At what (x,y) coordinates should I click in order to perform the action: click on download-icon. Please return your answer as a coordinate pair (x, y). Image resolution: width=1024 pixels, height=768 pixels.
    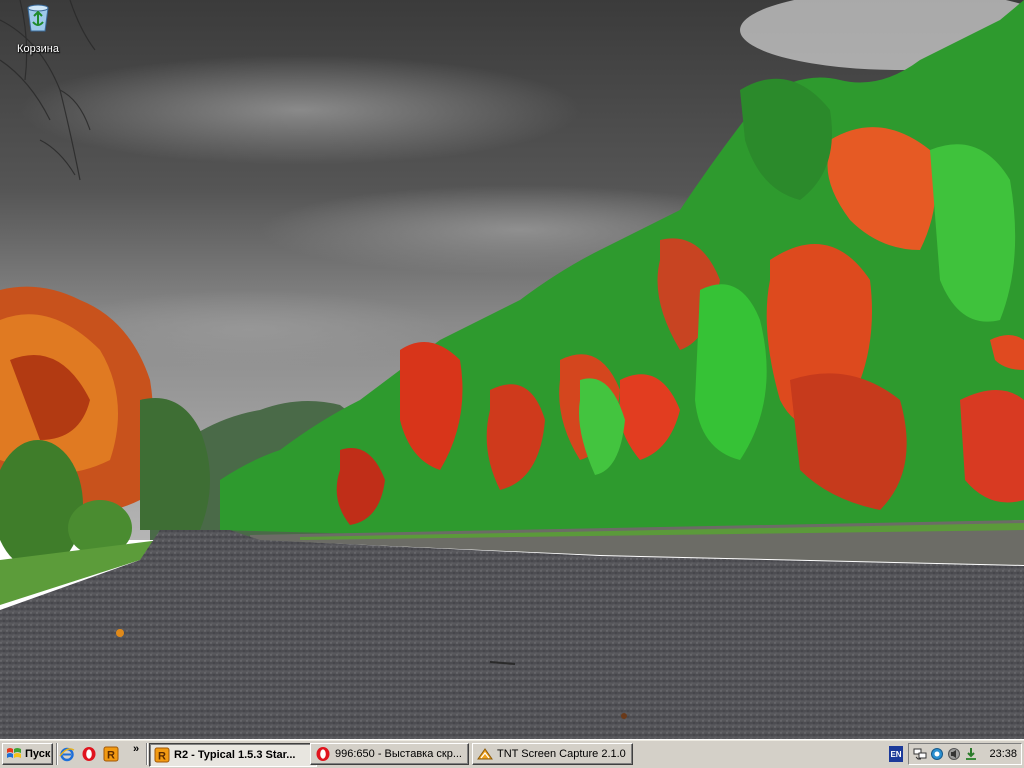
    Looking at the image, I should click on (971, 754).